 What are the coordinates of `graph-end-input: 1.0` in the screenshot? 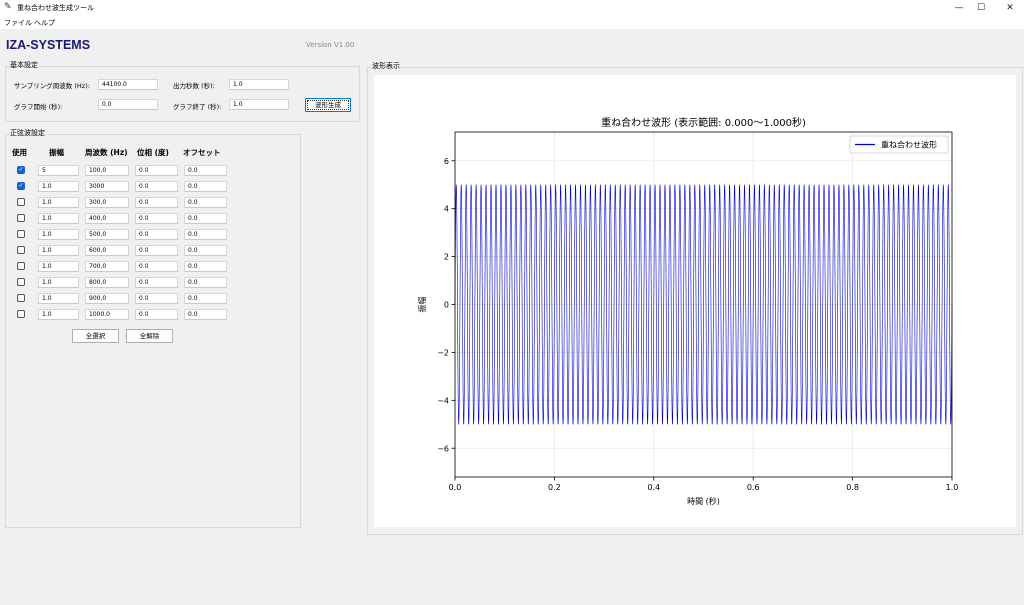 It's located at (259, 104).